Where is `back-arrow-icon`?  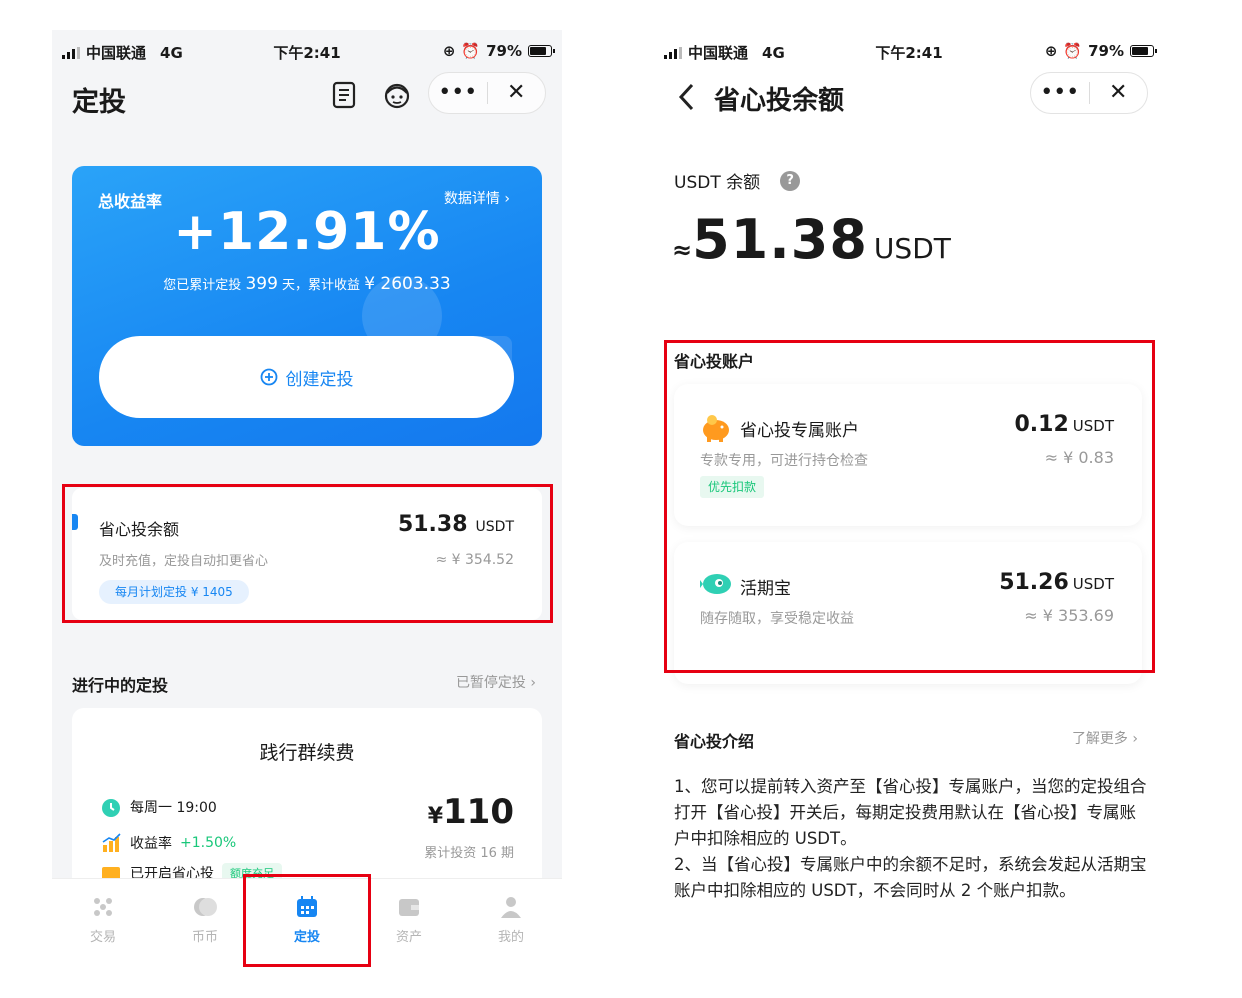
back-arrow-icon is located at coordinates (686, 97).